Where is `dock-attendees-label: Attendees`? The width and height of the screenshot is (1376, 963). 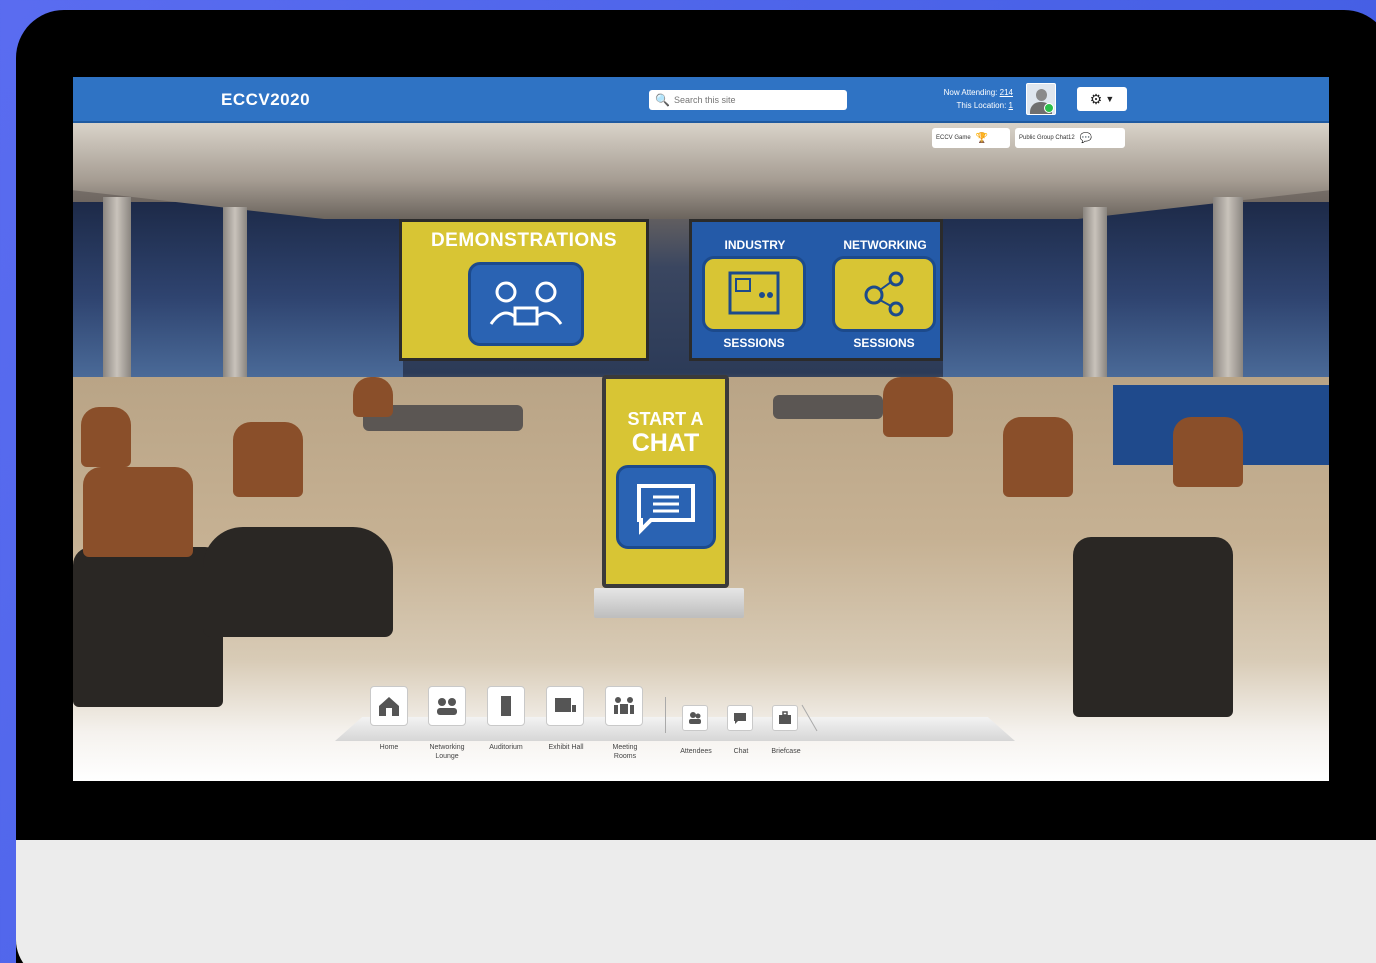 dock-attendees-label: Attendees is located at coordinates (696, 751).